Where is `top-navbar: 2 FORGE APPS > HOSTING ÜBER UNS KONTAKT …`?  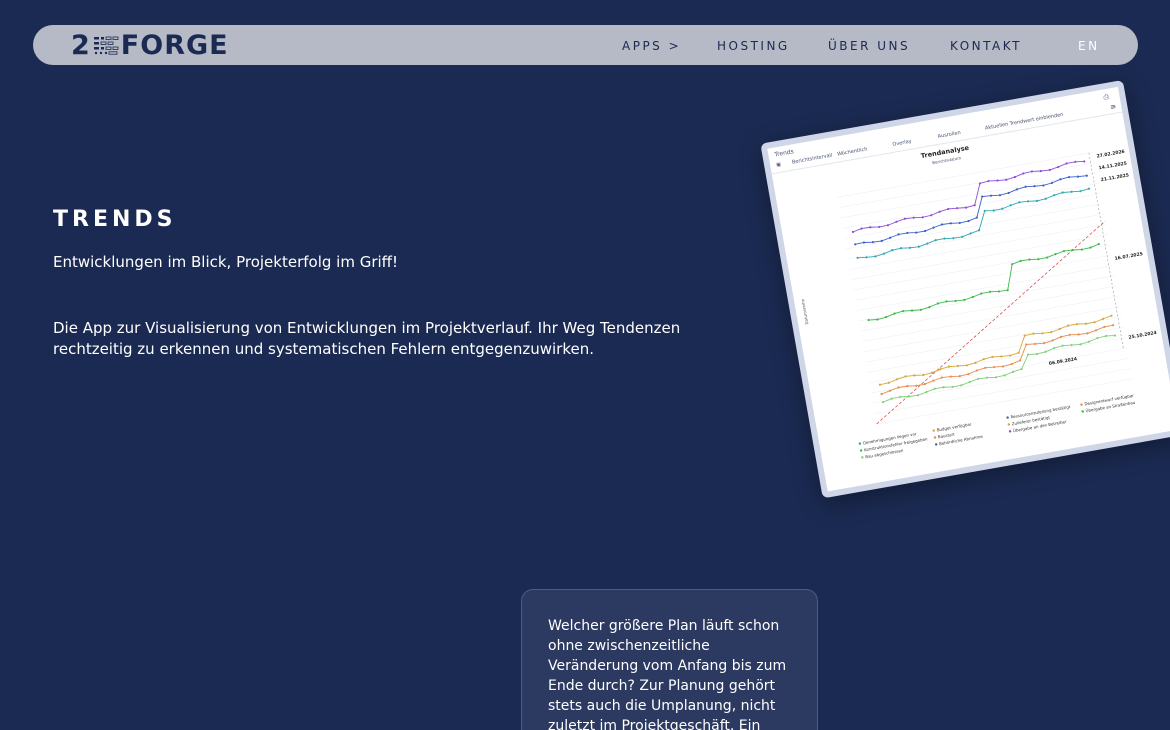
top-navbar: 2 FORGE APPS > HOSTING ÜBER UNS KONTAKT … is located at coordinates (585, 45).